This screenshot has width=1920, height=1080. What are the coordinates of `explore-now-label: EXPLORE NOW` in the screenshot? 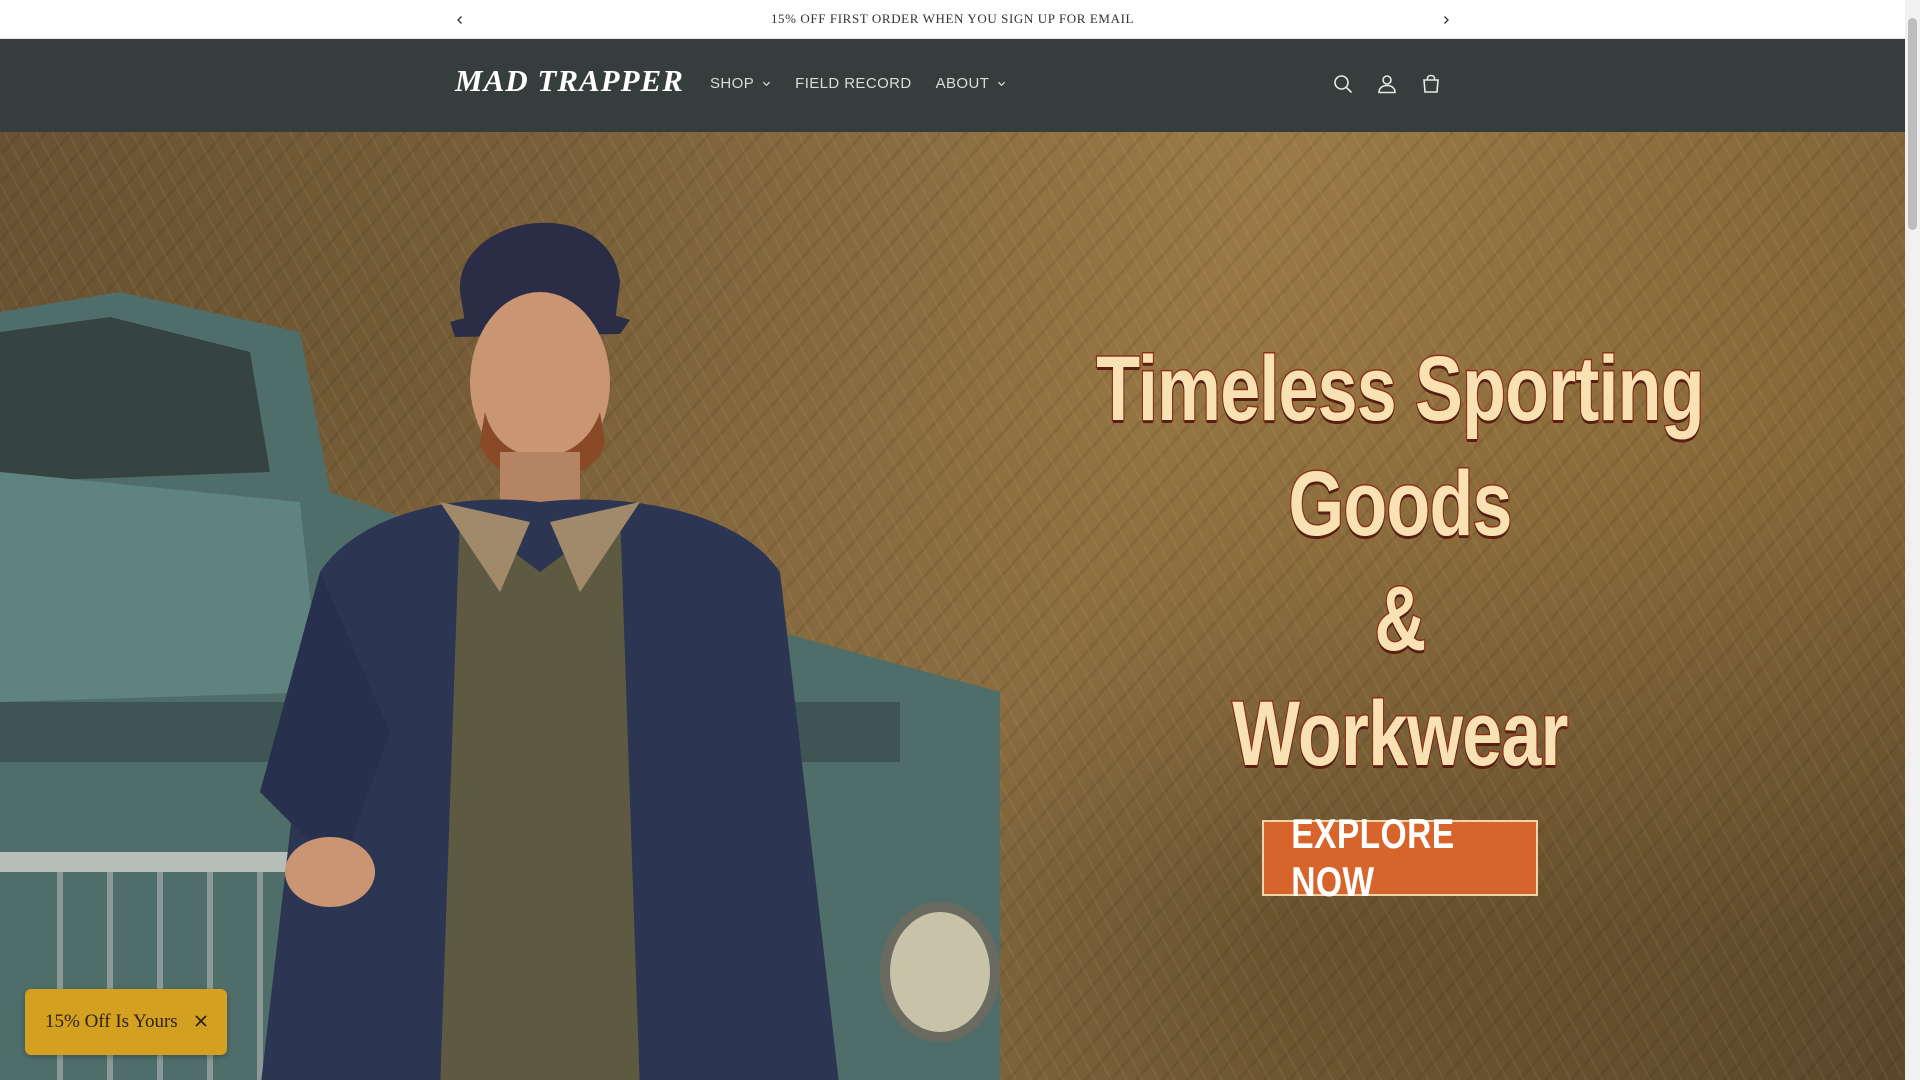 It's located at (1373, 857).